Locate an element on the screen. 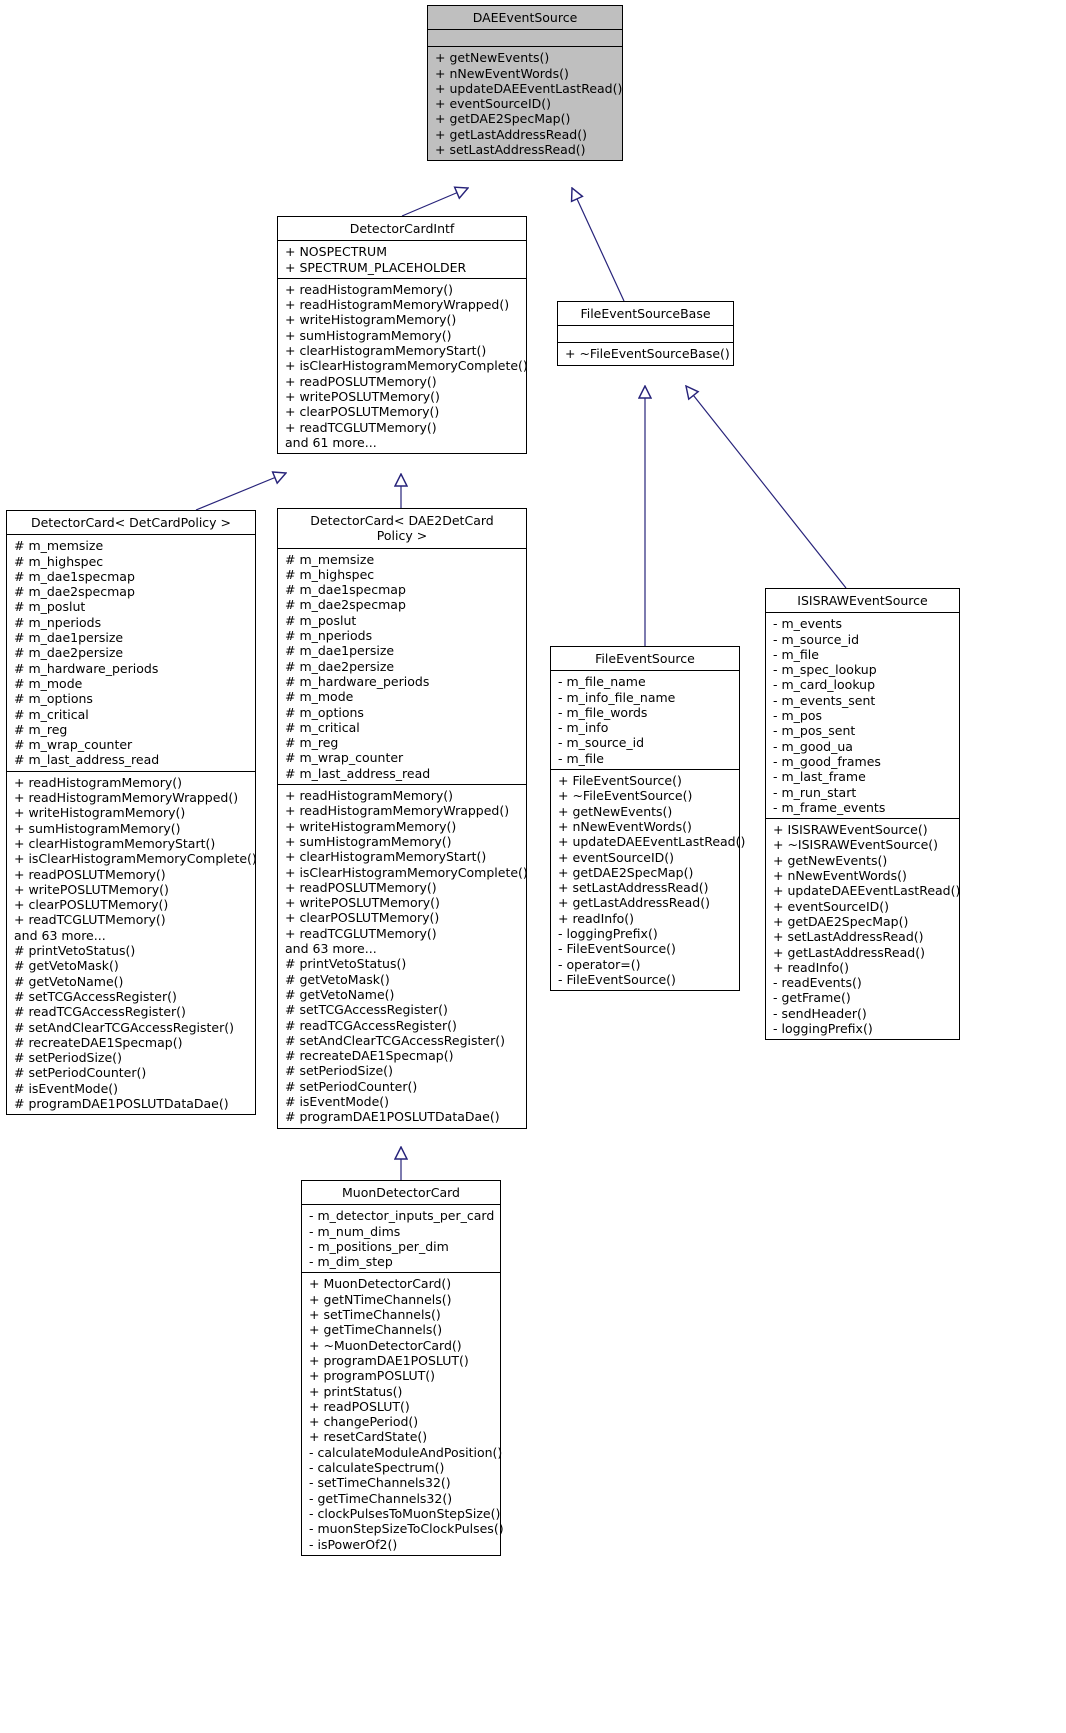 The width and height of the screenshot is (1066, 1733). class-member-row: + ISISRAWEventSource() is located at coordinates (850, 830).